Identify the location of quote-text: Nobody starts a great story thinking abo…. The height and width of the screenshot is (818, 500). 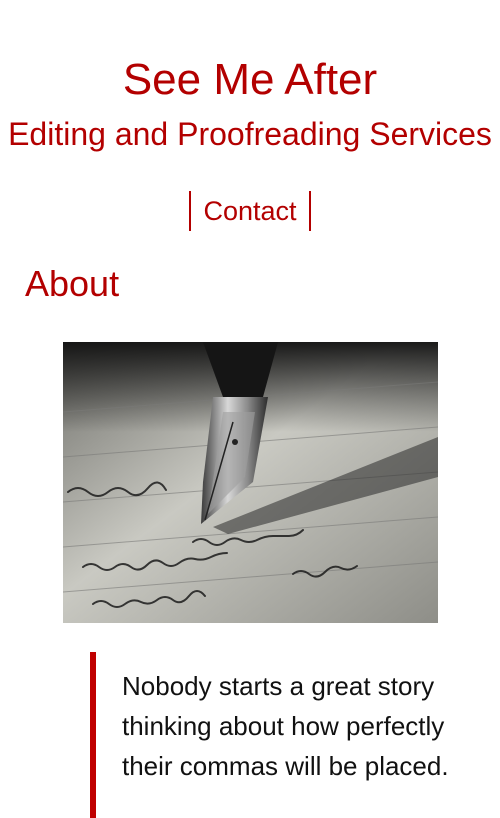
(285, 726).